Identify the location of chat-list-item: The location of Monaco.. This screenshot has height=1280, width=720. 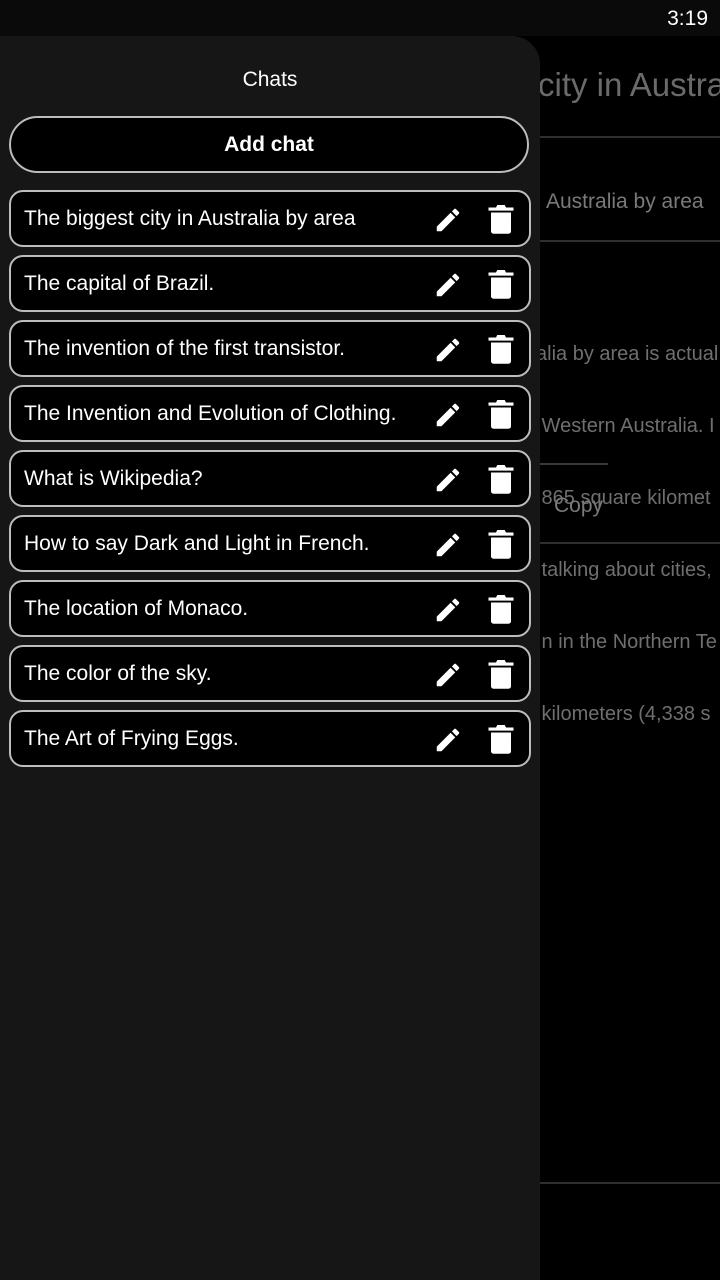
(270, 608).